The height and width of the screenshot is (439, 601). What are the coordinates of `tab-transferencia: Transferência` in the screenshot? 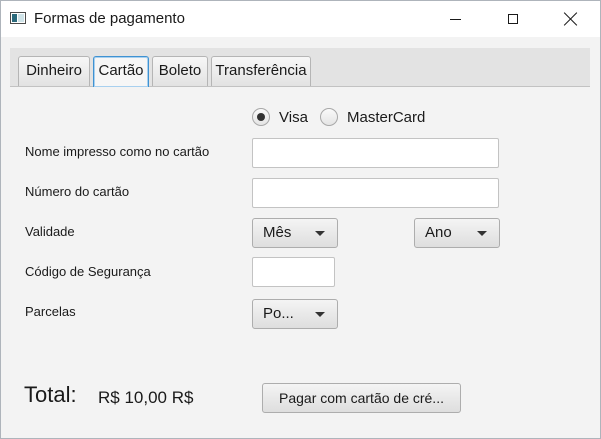 It's located at (261, 71).